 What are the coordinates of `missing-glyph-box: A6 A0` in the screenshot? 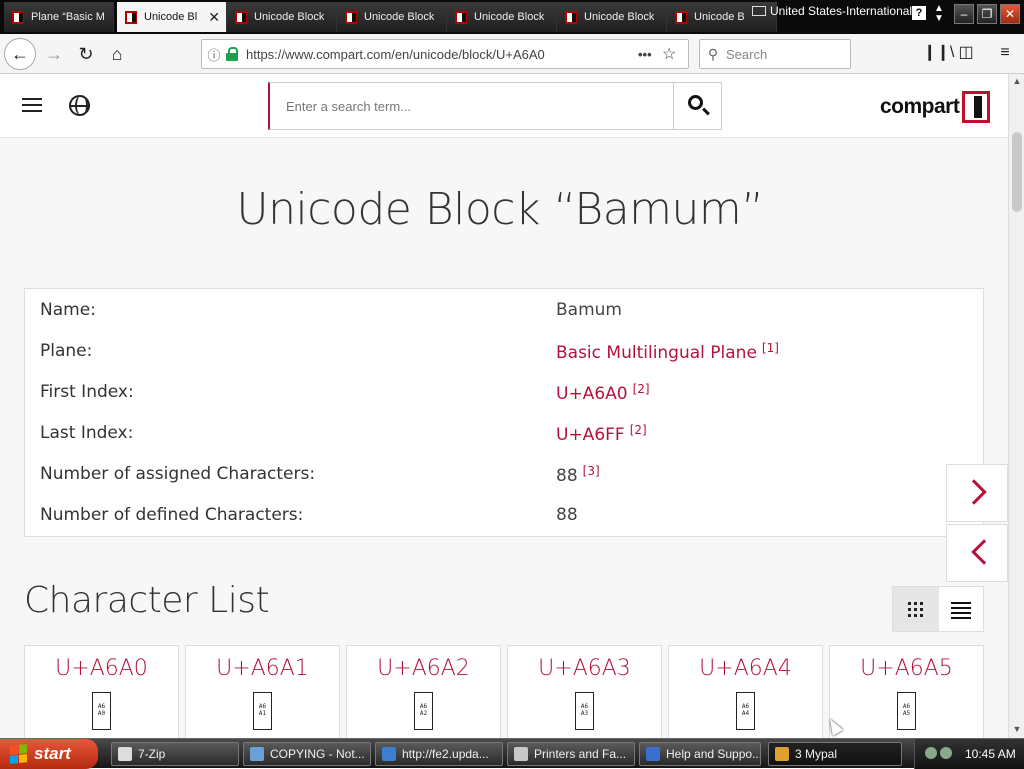 It's located at (101, 711).